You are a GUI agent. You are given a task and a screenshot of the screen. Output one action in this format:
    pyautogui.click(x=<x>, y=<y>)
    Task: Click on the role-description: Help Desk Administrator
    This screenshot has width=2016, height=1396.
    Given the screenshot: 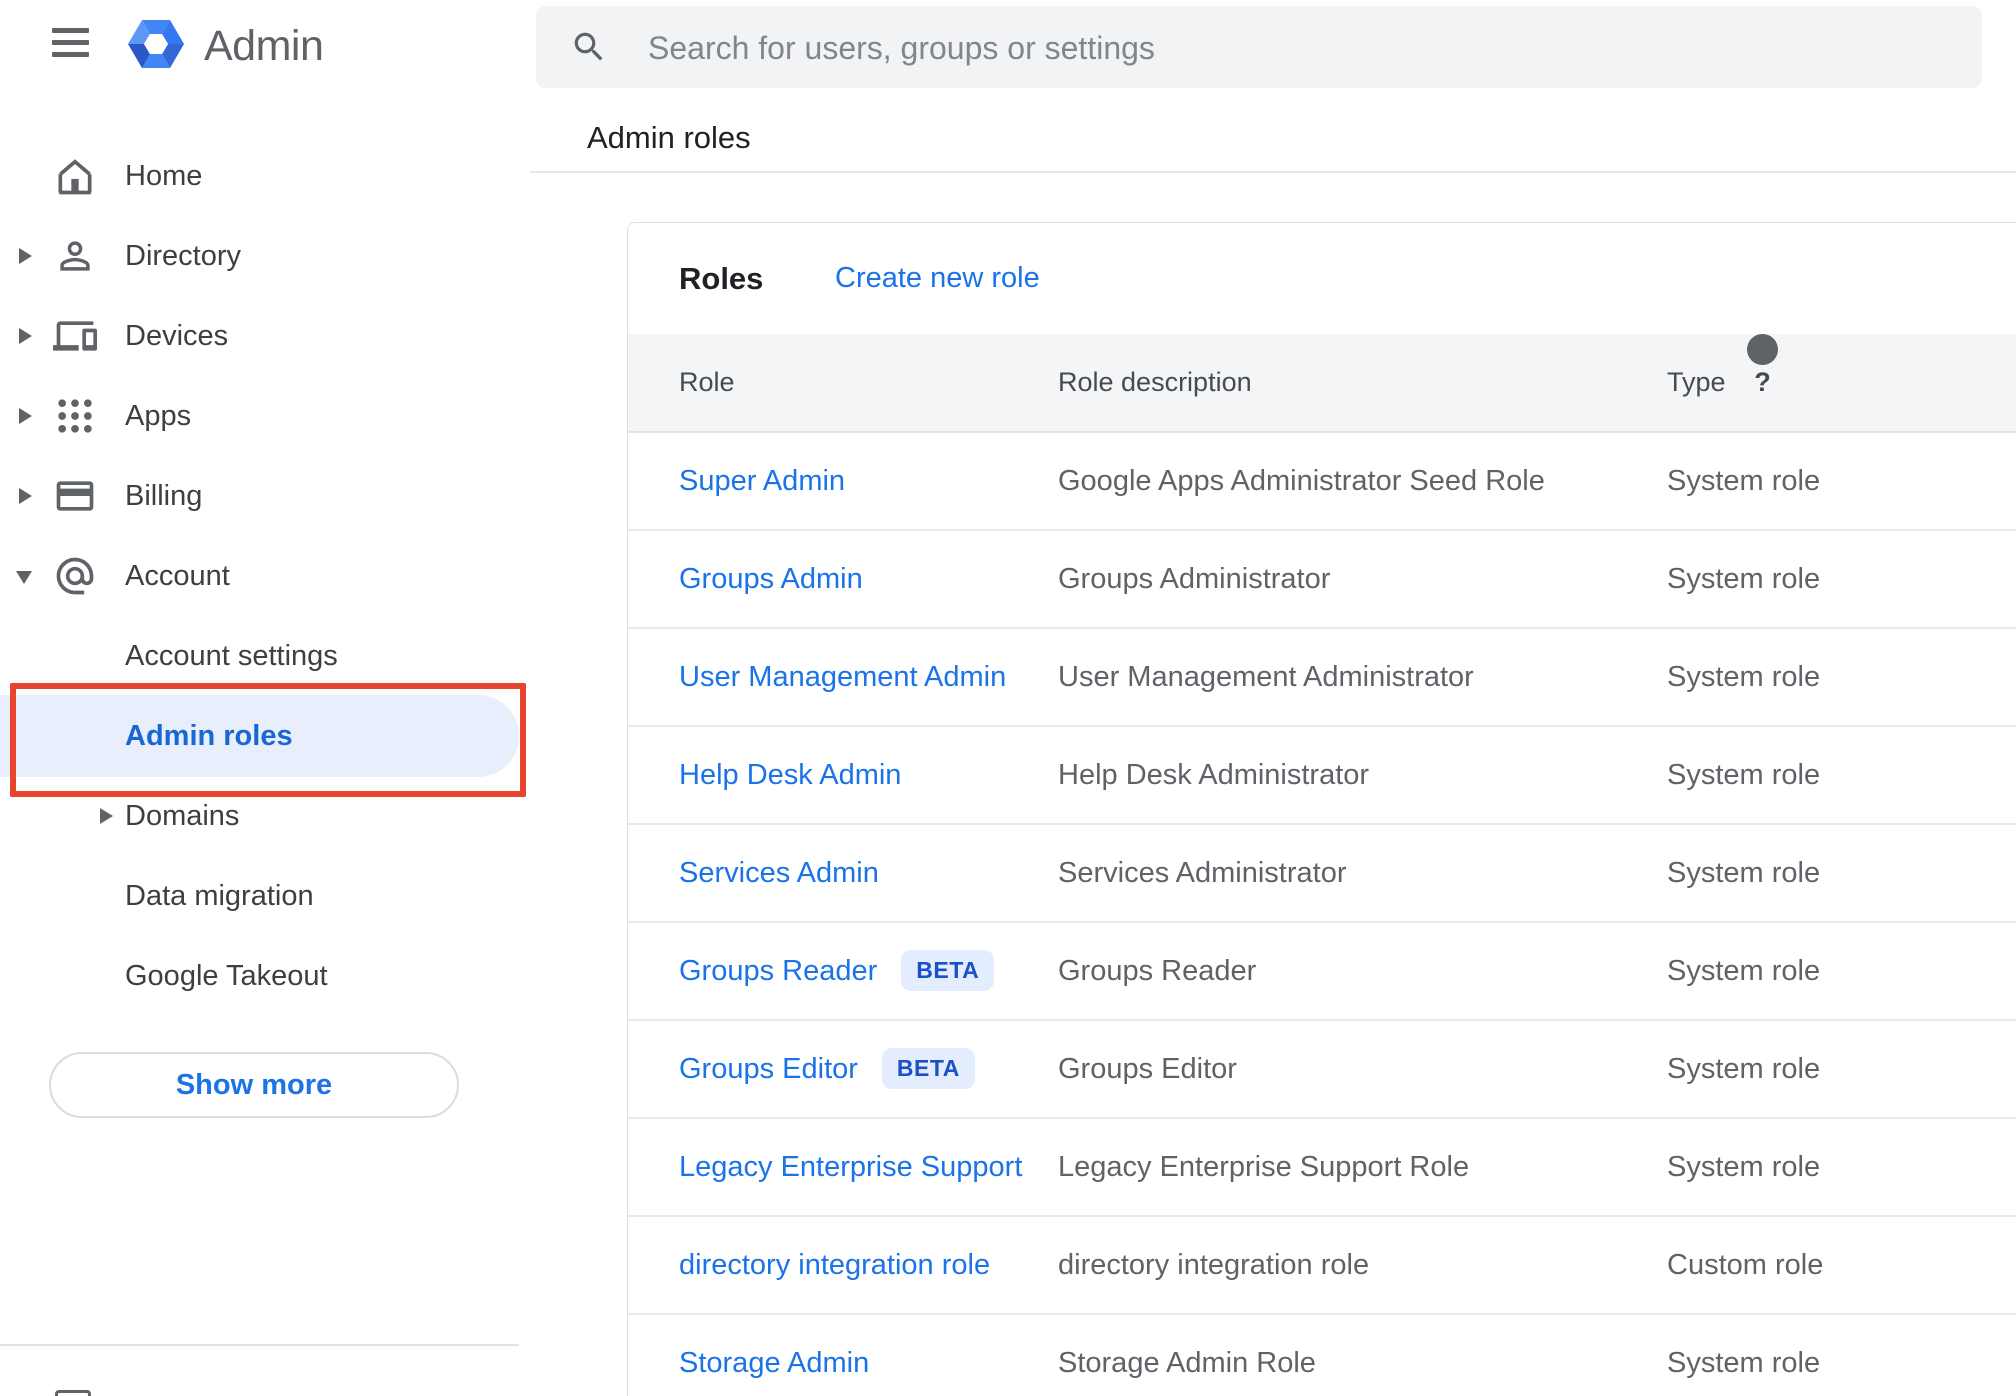 What is the action you would take?
    pyautogui.click(x=1214, y=775)
    